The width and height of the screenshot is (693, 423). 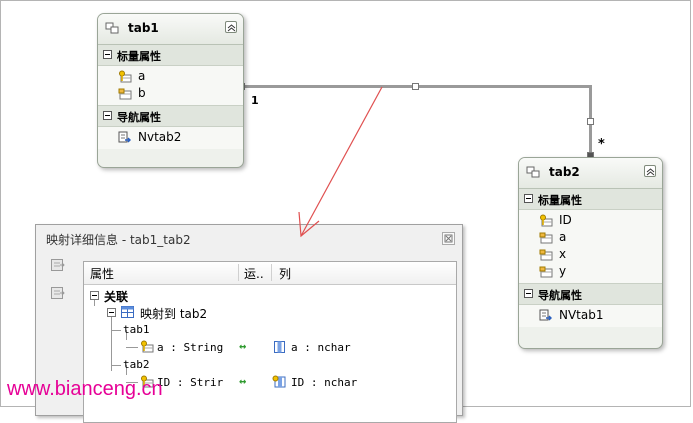 What do you see at coordinates (340, 162) in the screenshot?
I see `annotation-arrow` at bounding box center [340, 162].